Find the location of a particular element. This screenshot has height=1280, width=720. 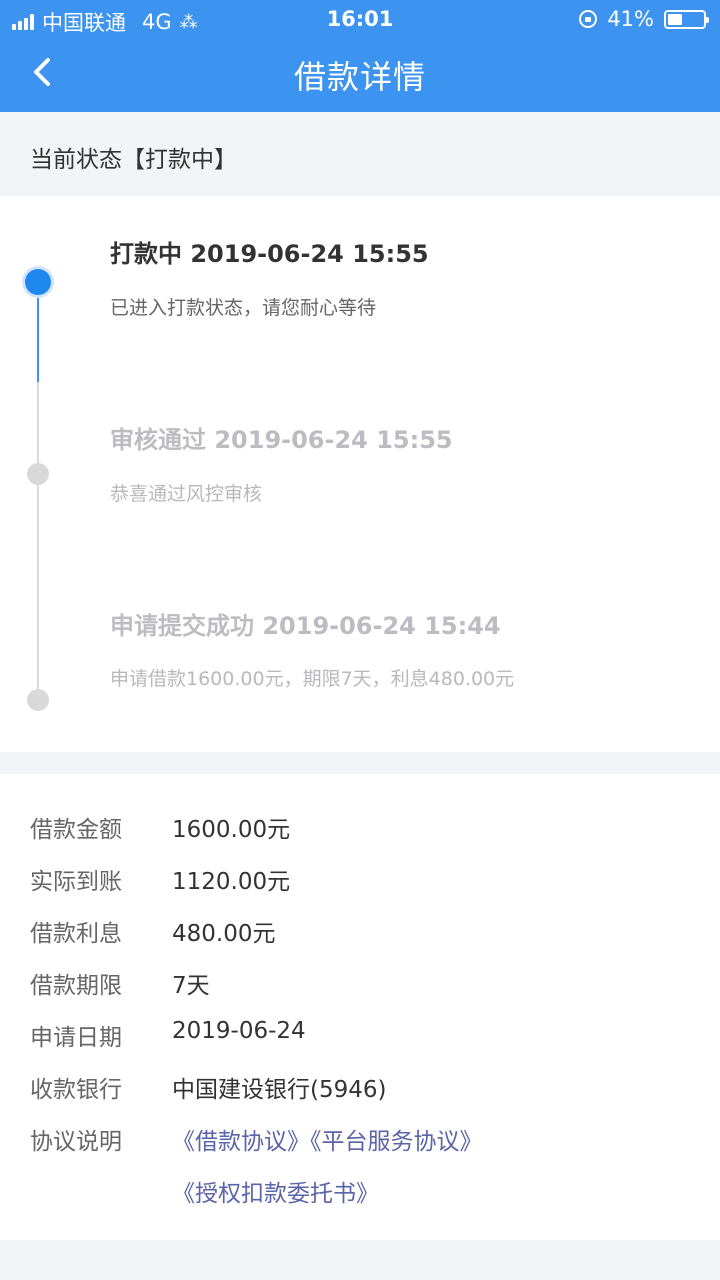

detail-row-actual-received: 实际到账 1120.00元 is located at coordinates (360, 876).